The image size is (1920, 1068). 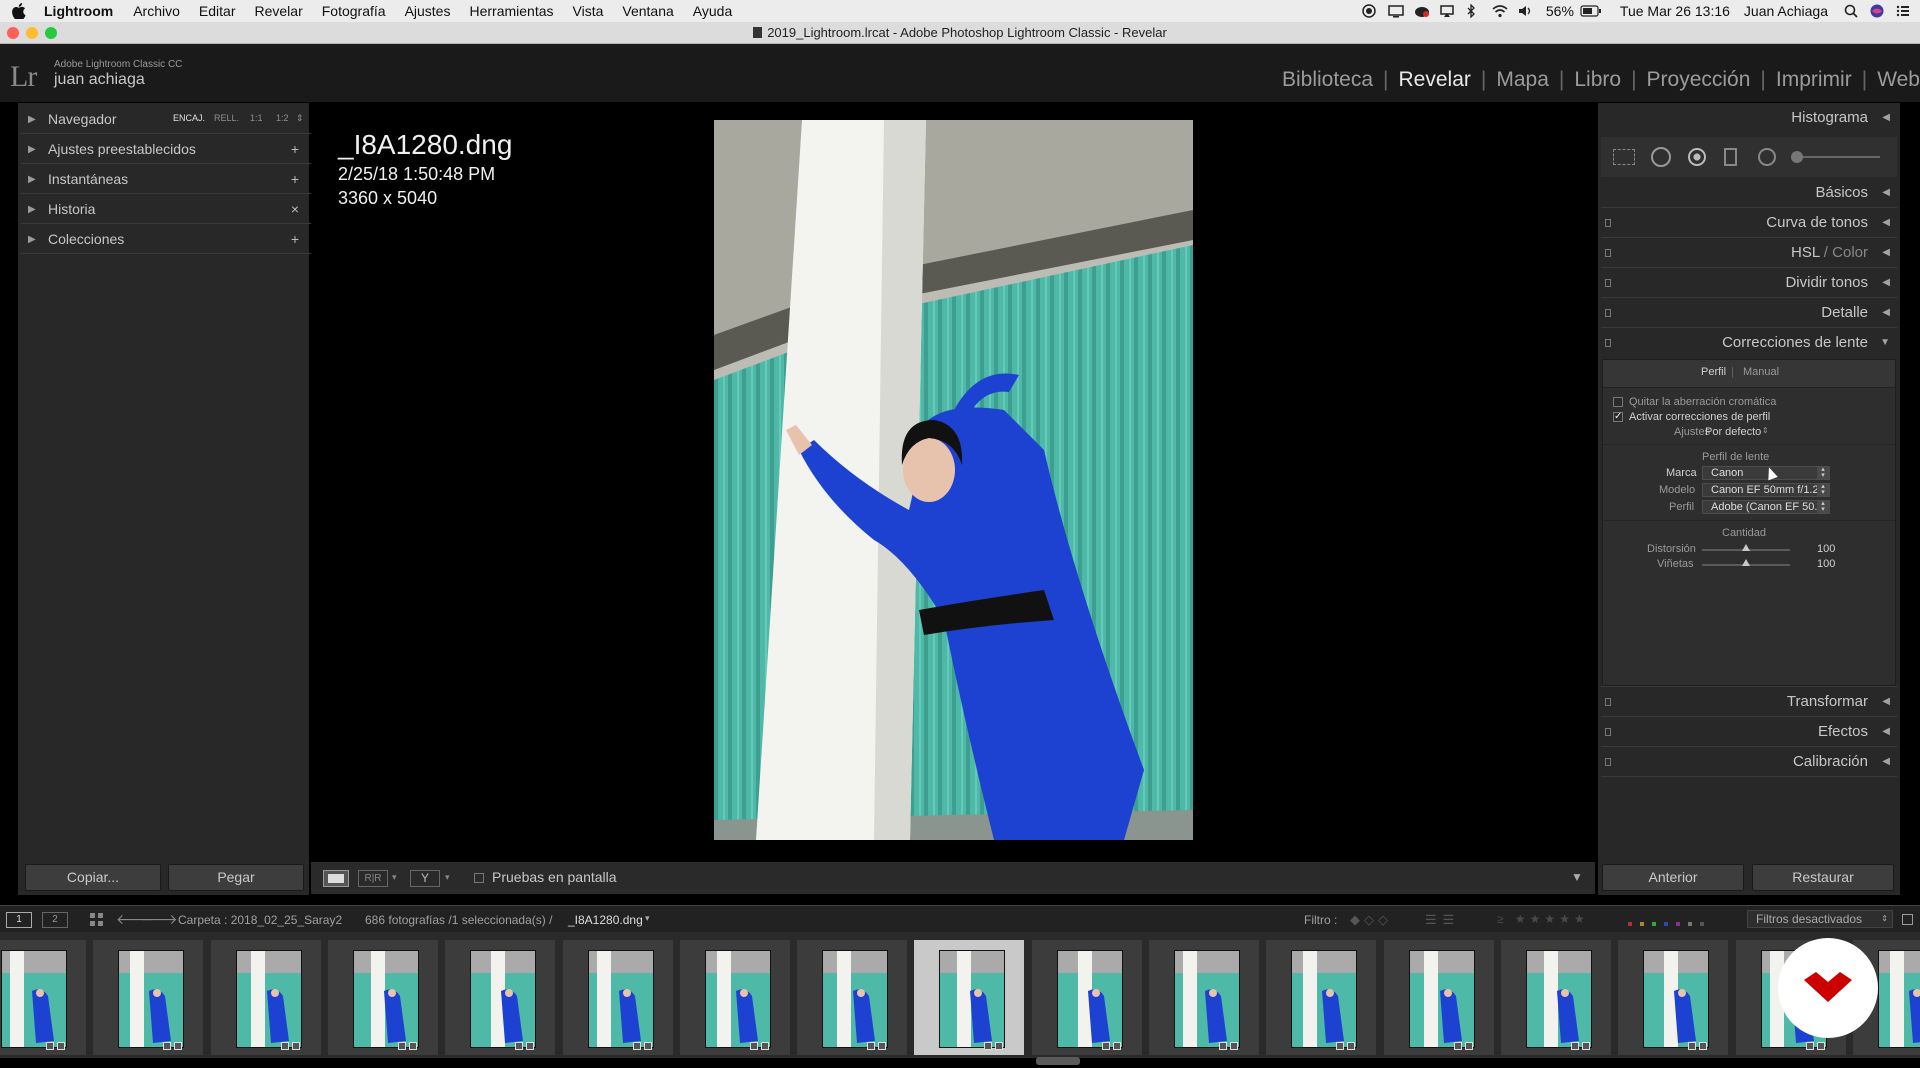 What do you see at coordinates (256, 118) in the screenshot?
I see `zoom-1-1-option: 1:1` at bounding box center [256, 118].